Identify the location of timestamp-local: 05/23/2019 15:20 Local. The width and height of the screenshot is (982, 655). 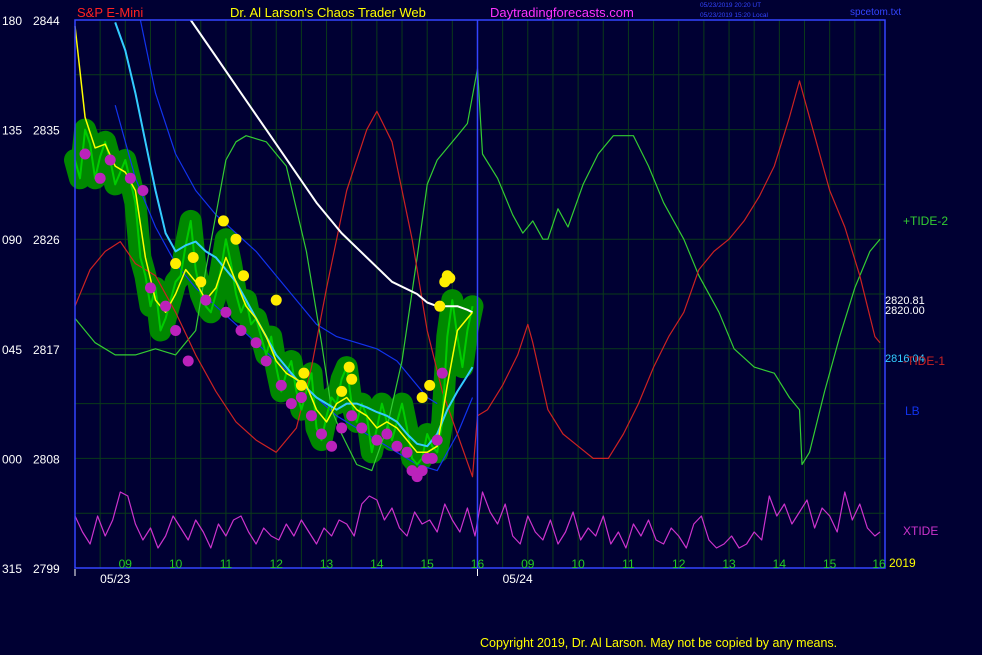
(734, 15).